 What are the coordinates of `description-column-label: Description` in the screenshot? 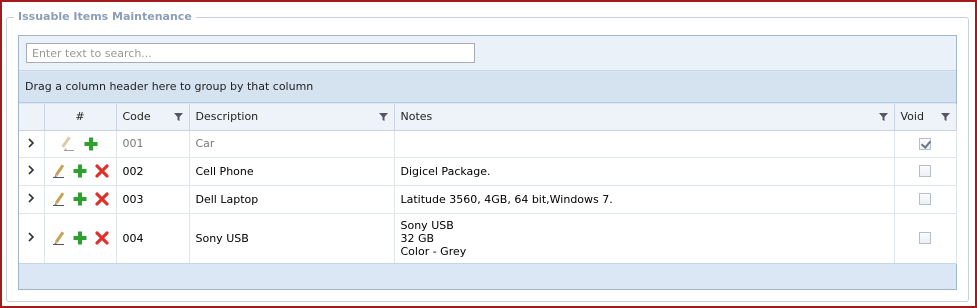 It's located at (227, 117).